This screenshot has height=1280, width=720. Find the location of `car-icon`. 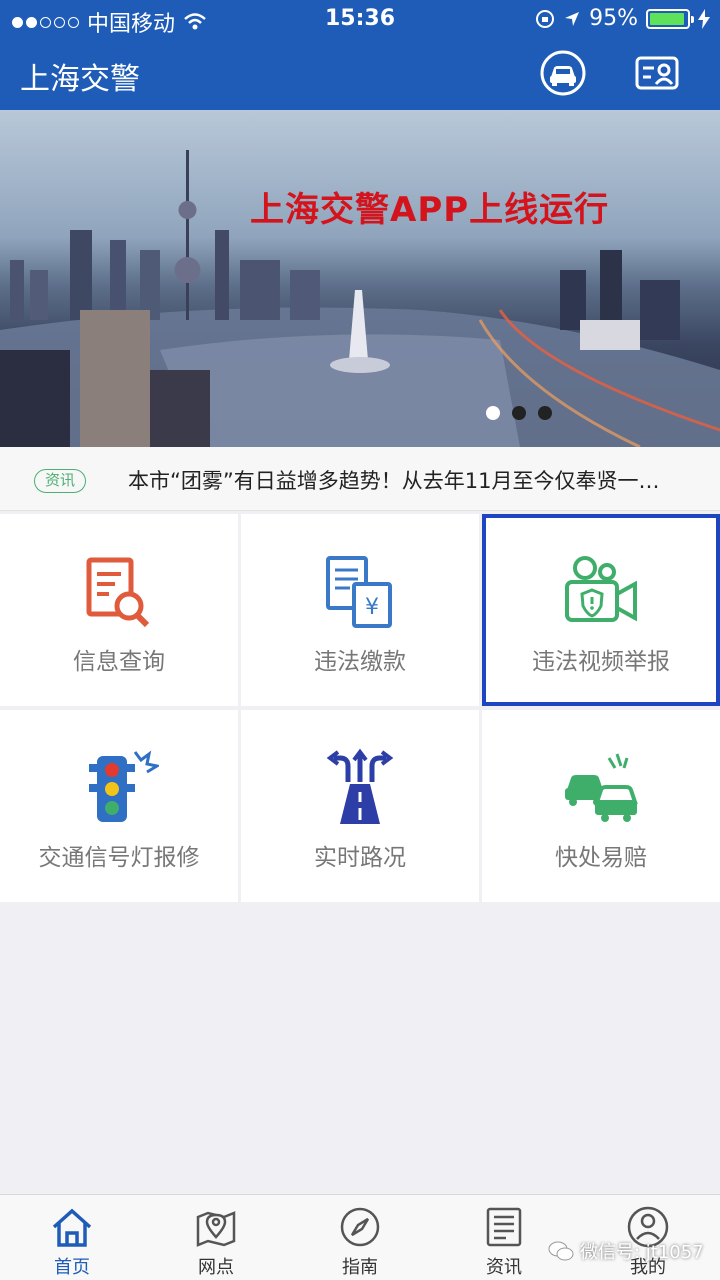

car-icon is located at coordinates (563, 73).